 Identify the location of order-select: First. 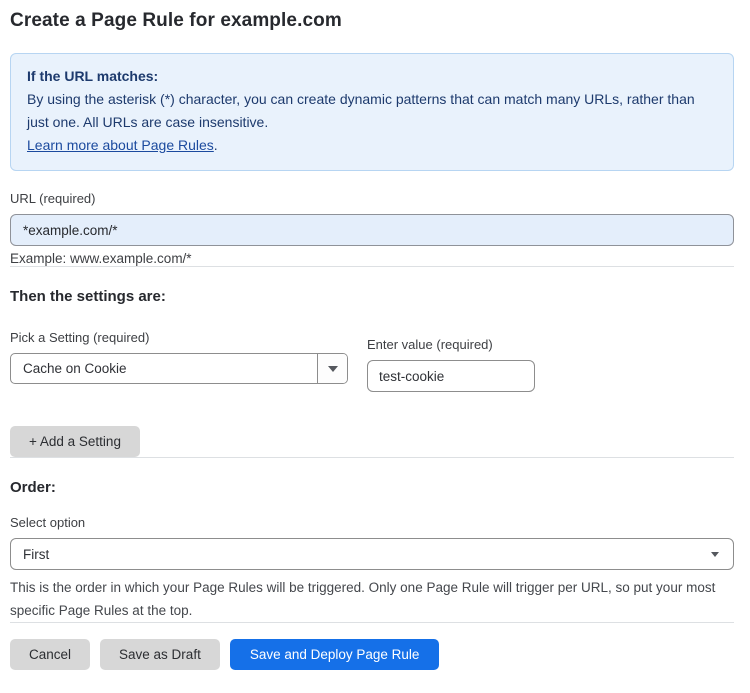
(372, 554).